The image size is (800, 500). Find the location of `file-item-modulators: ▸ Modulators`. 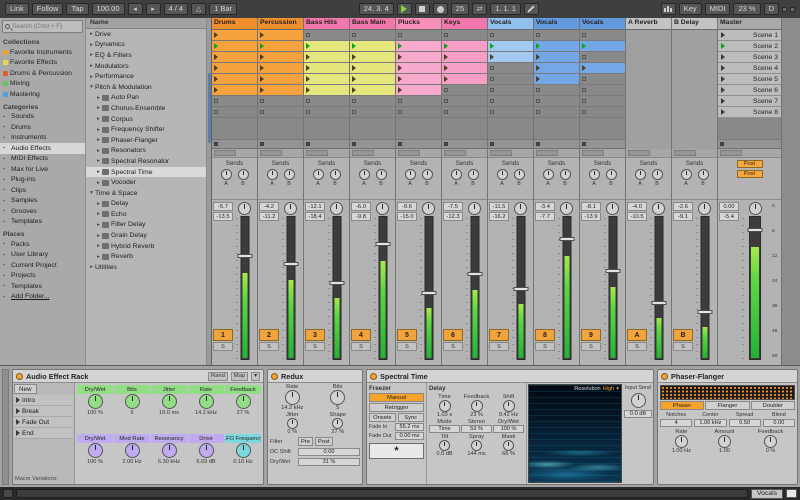

file-item-modulators: ▸ Modulators is located at coordinates (146, 66).